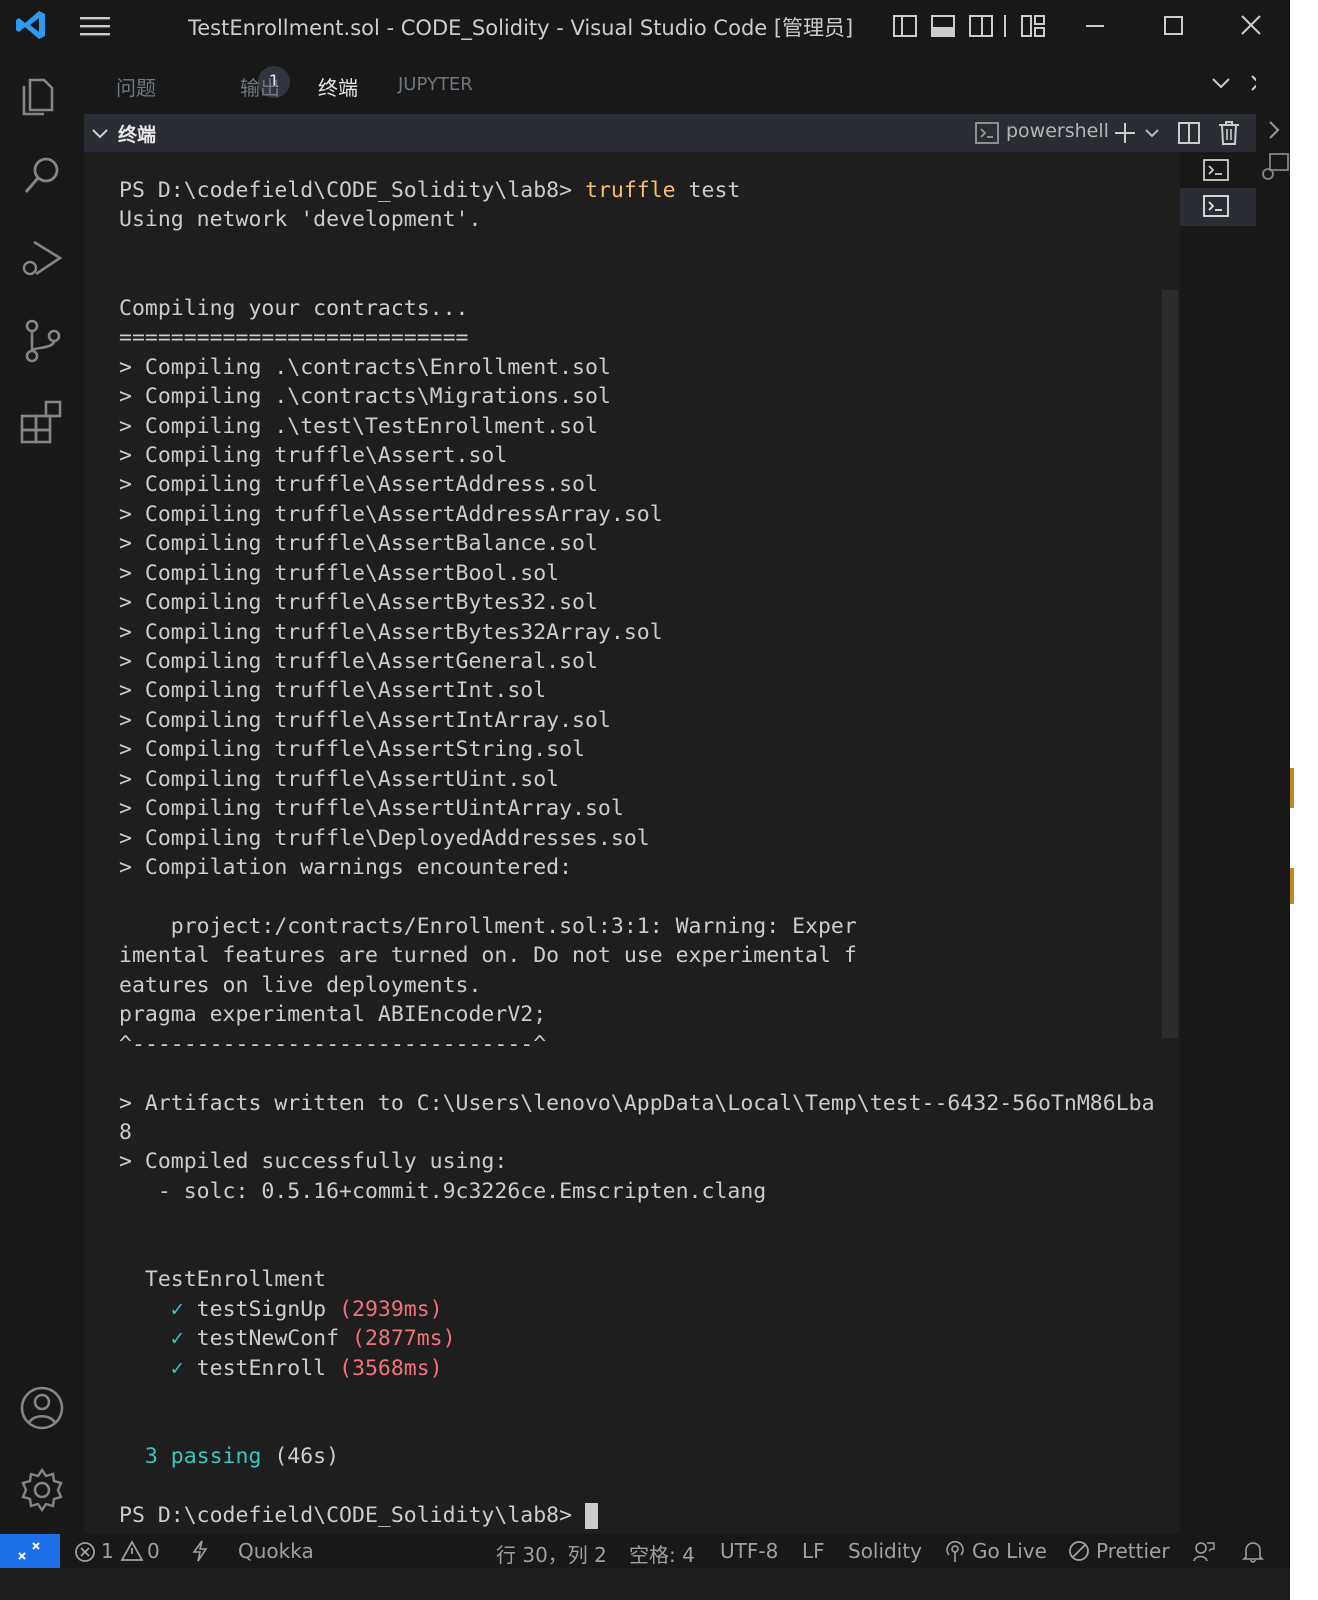 The width and height of the screenshot is (1318, 1600). Describe the element at coordinates (1133, 1551) in the screenshot. I see `prettier-status: Prettier` at that location.